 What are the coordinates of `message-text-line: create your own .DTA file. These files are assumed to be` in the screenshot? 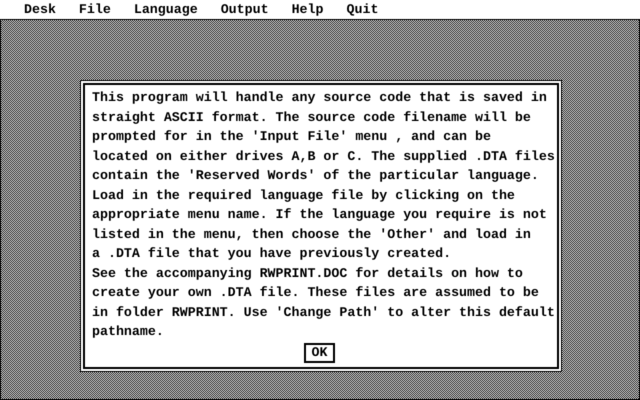 It's located at (316, 293).